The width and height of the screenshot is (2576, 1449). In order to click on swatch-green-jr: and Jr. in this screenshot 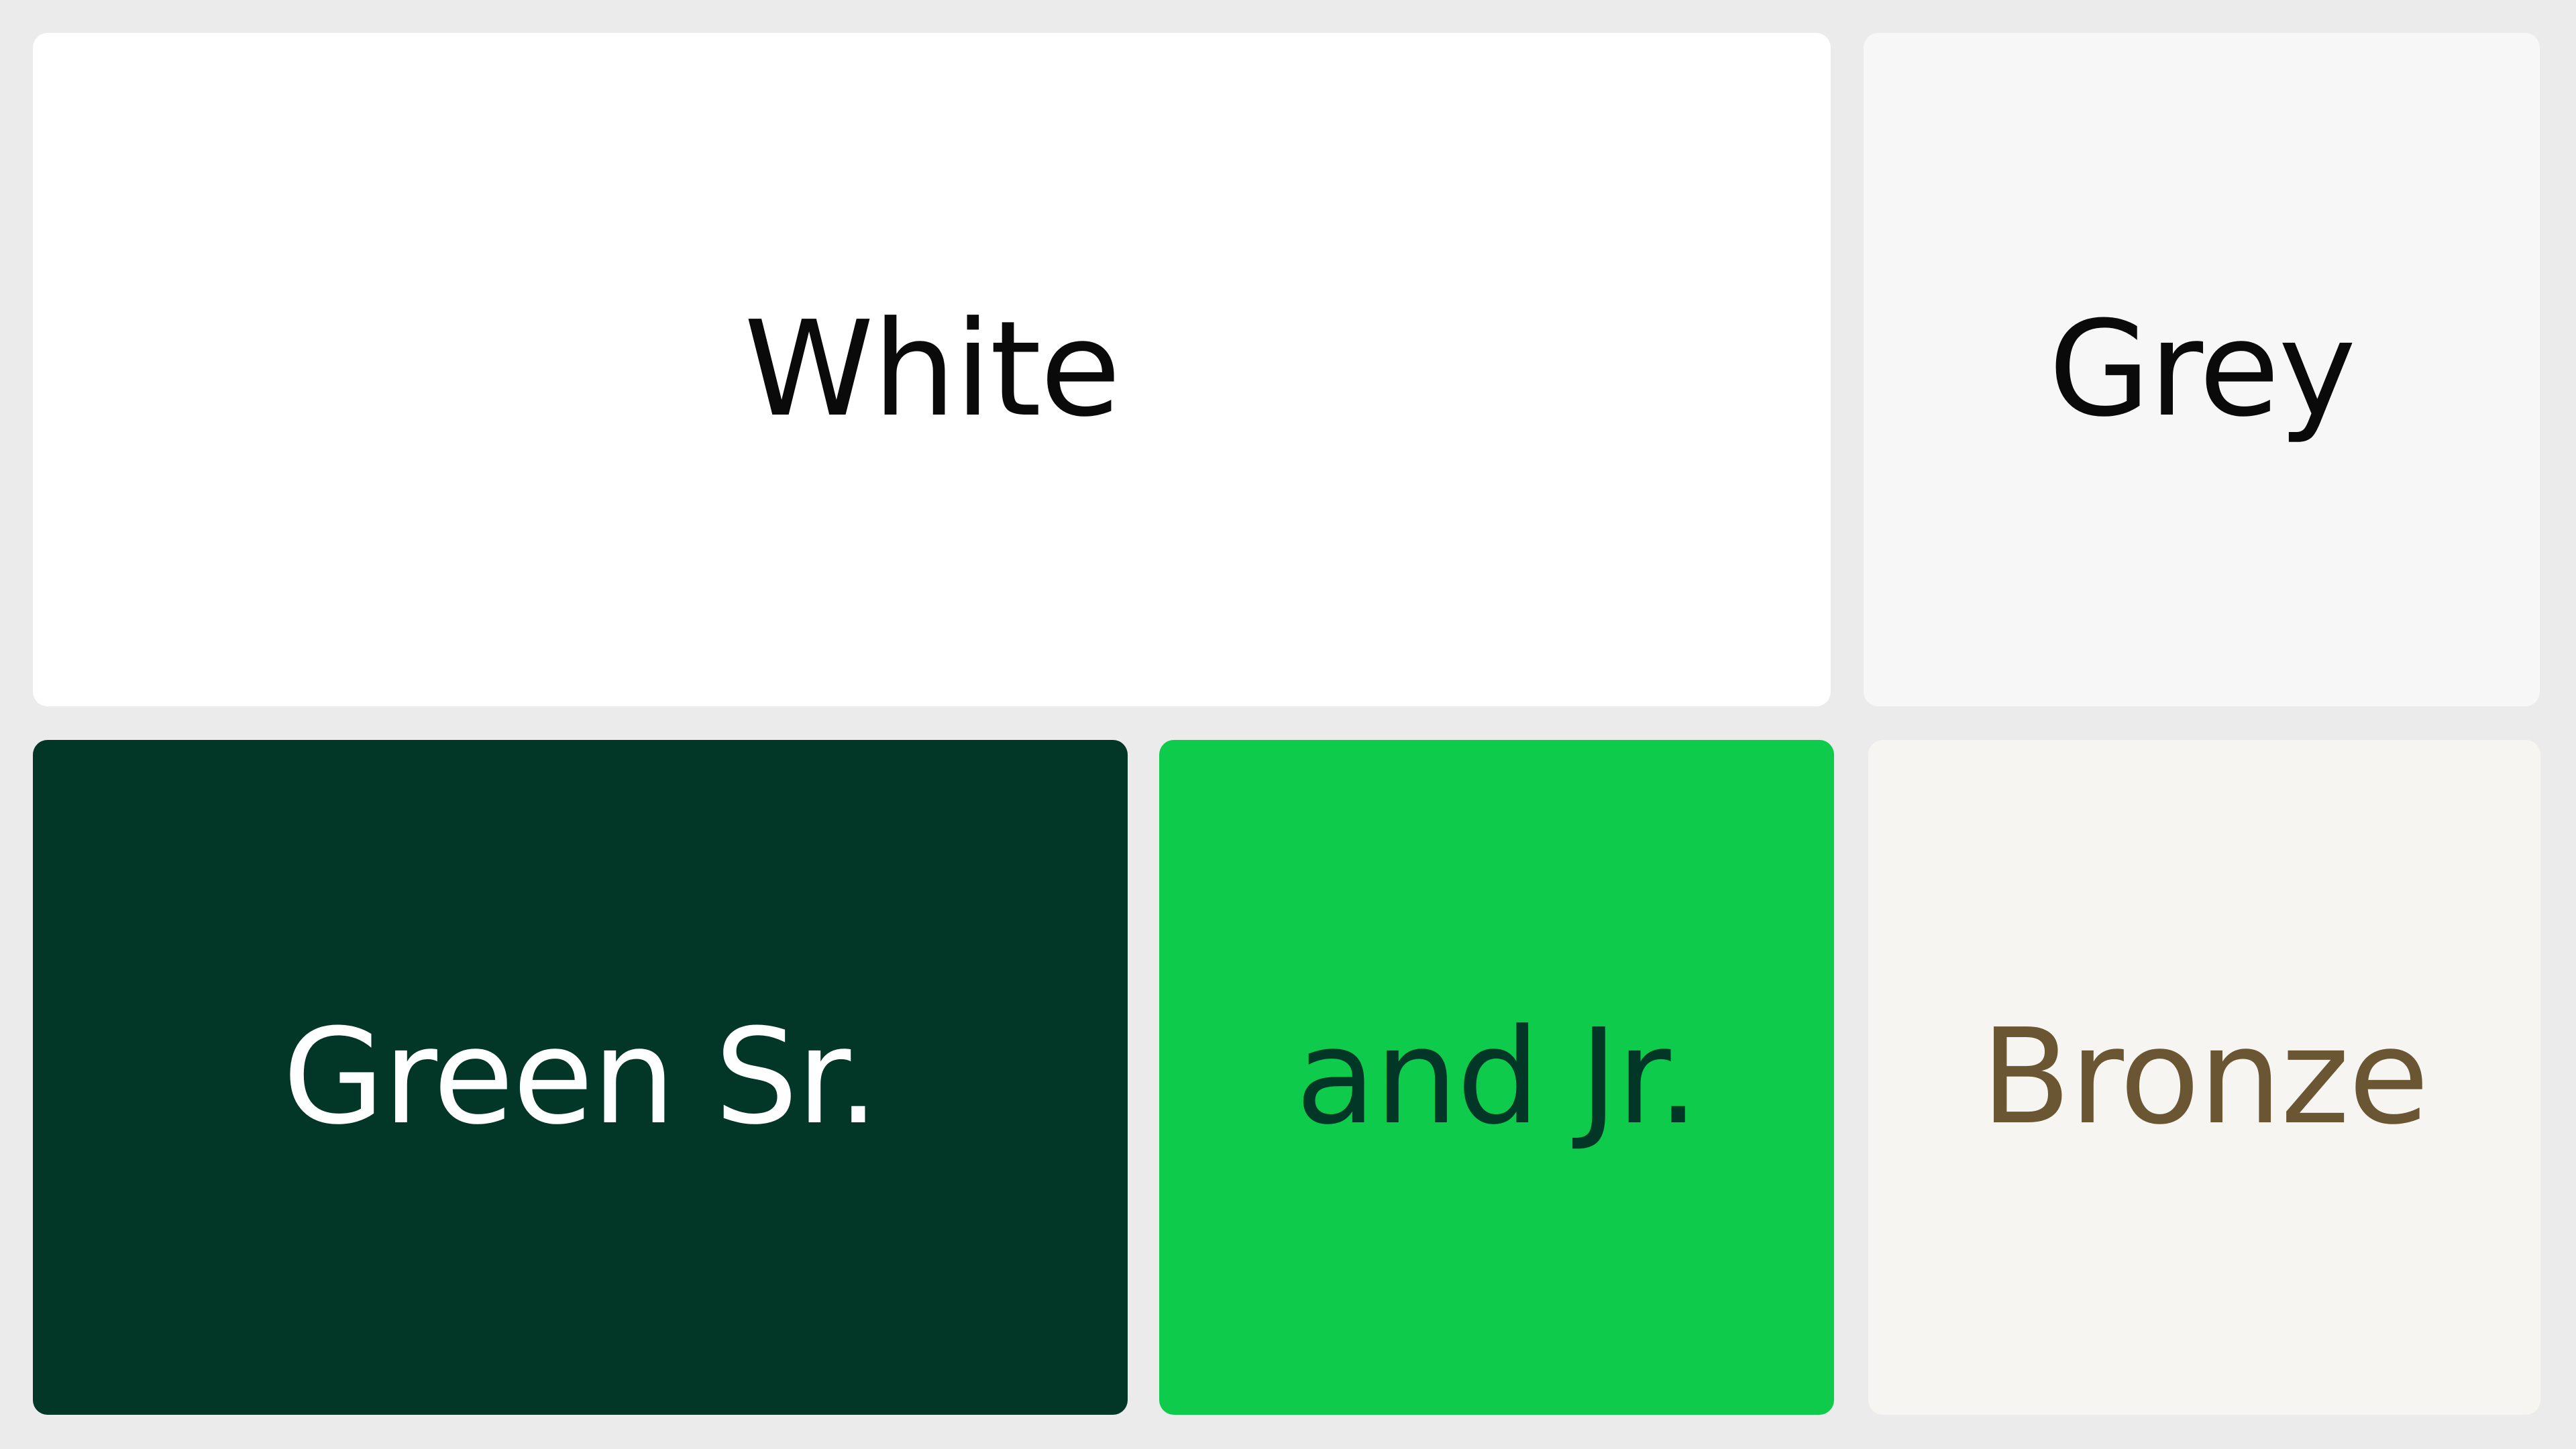, I will do `click(1496, 1077)`.